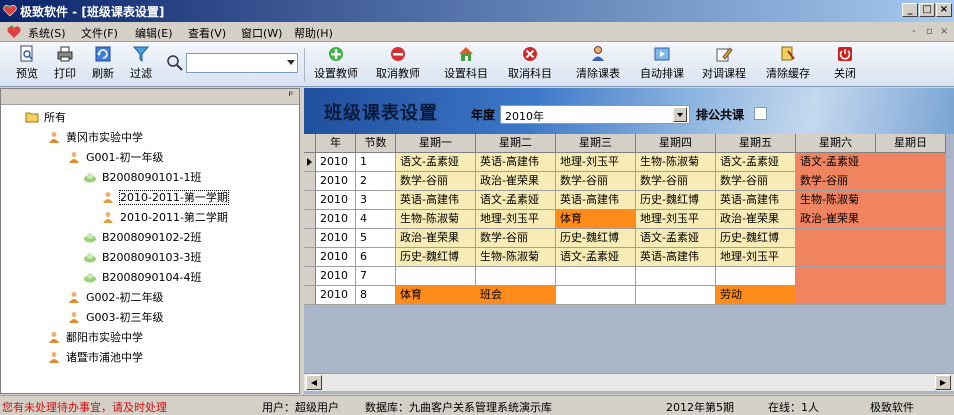  I want to click on maximize-button: □, so click(927, 10).